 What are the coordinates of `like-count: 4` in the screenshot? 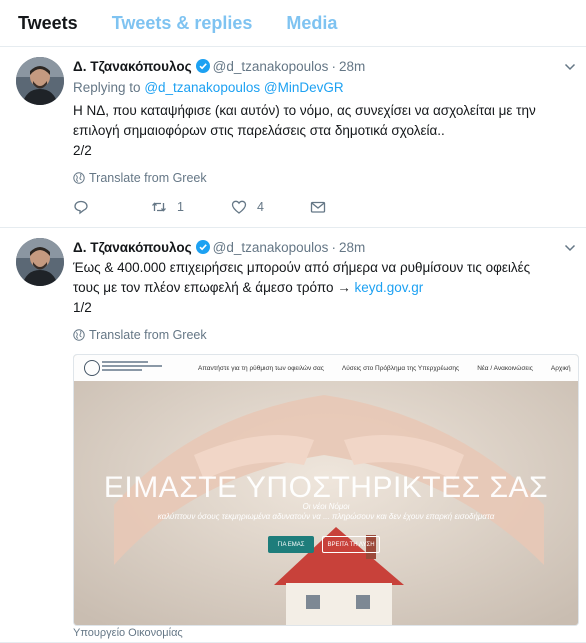 It's located at (260, 207).